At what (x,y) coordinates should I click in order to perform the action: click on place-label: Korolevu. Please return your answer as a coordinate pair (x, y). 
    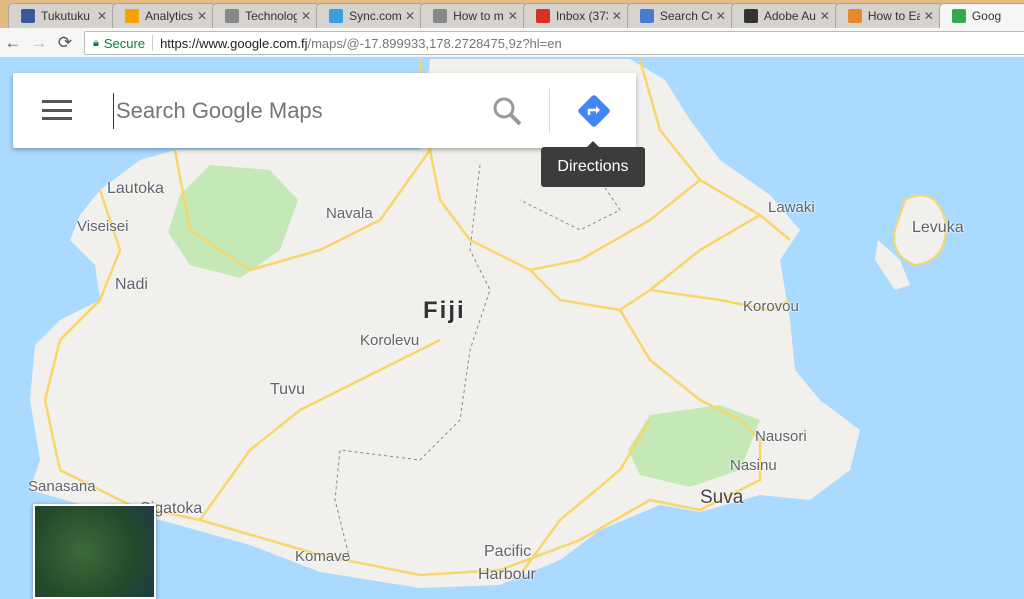
    Looking at the image, I should click on (389, 340).